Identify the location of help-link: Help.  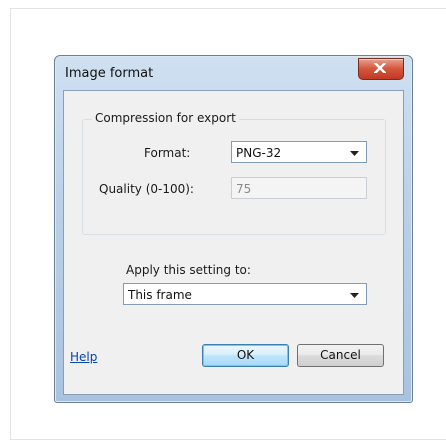
(83, 357).